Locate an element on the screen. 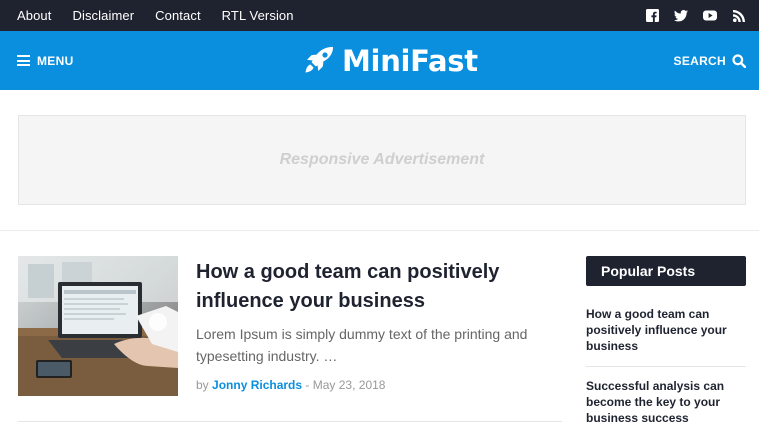 This screenshot has width=759, height=426. top-bar: About Disclaimer Contact RTL Version is located at coordinates (379, 15).